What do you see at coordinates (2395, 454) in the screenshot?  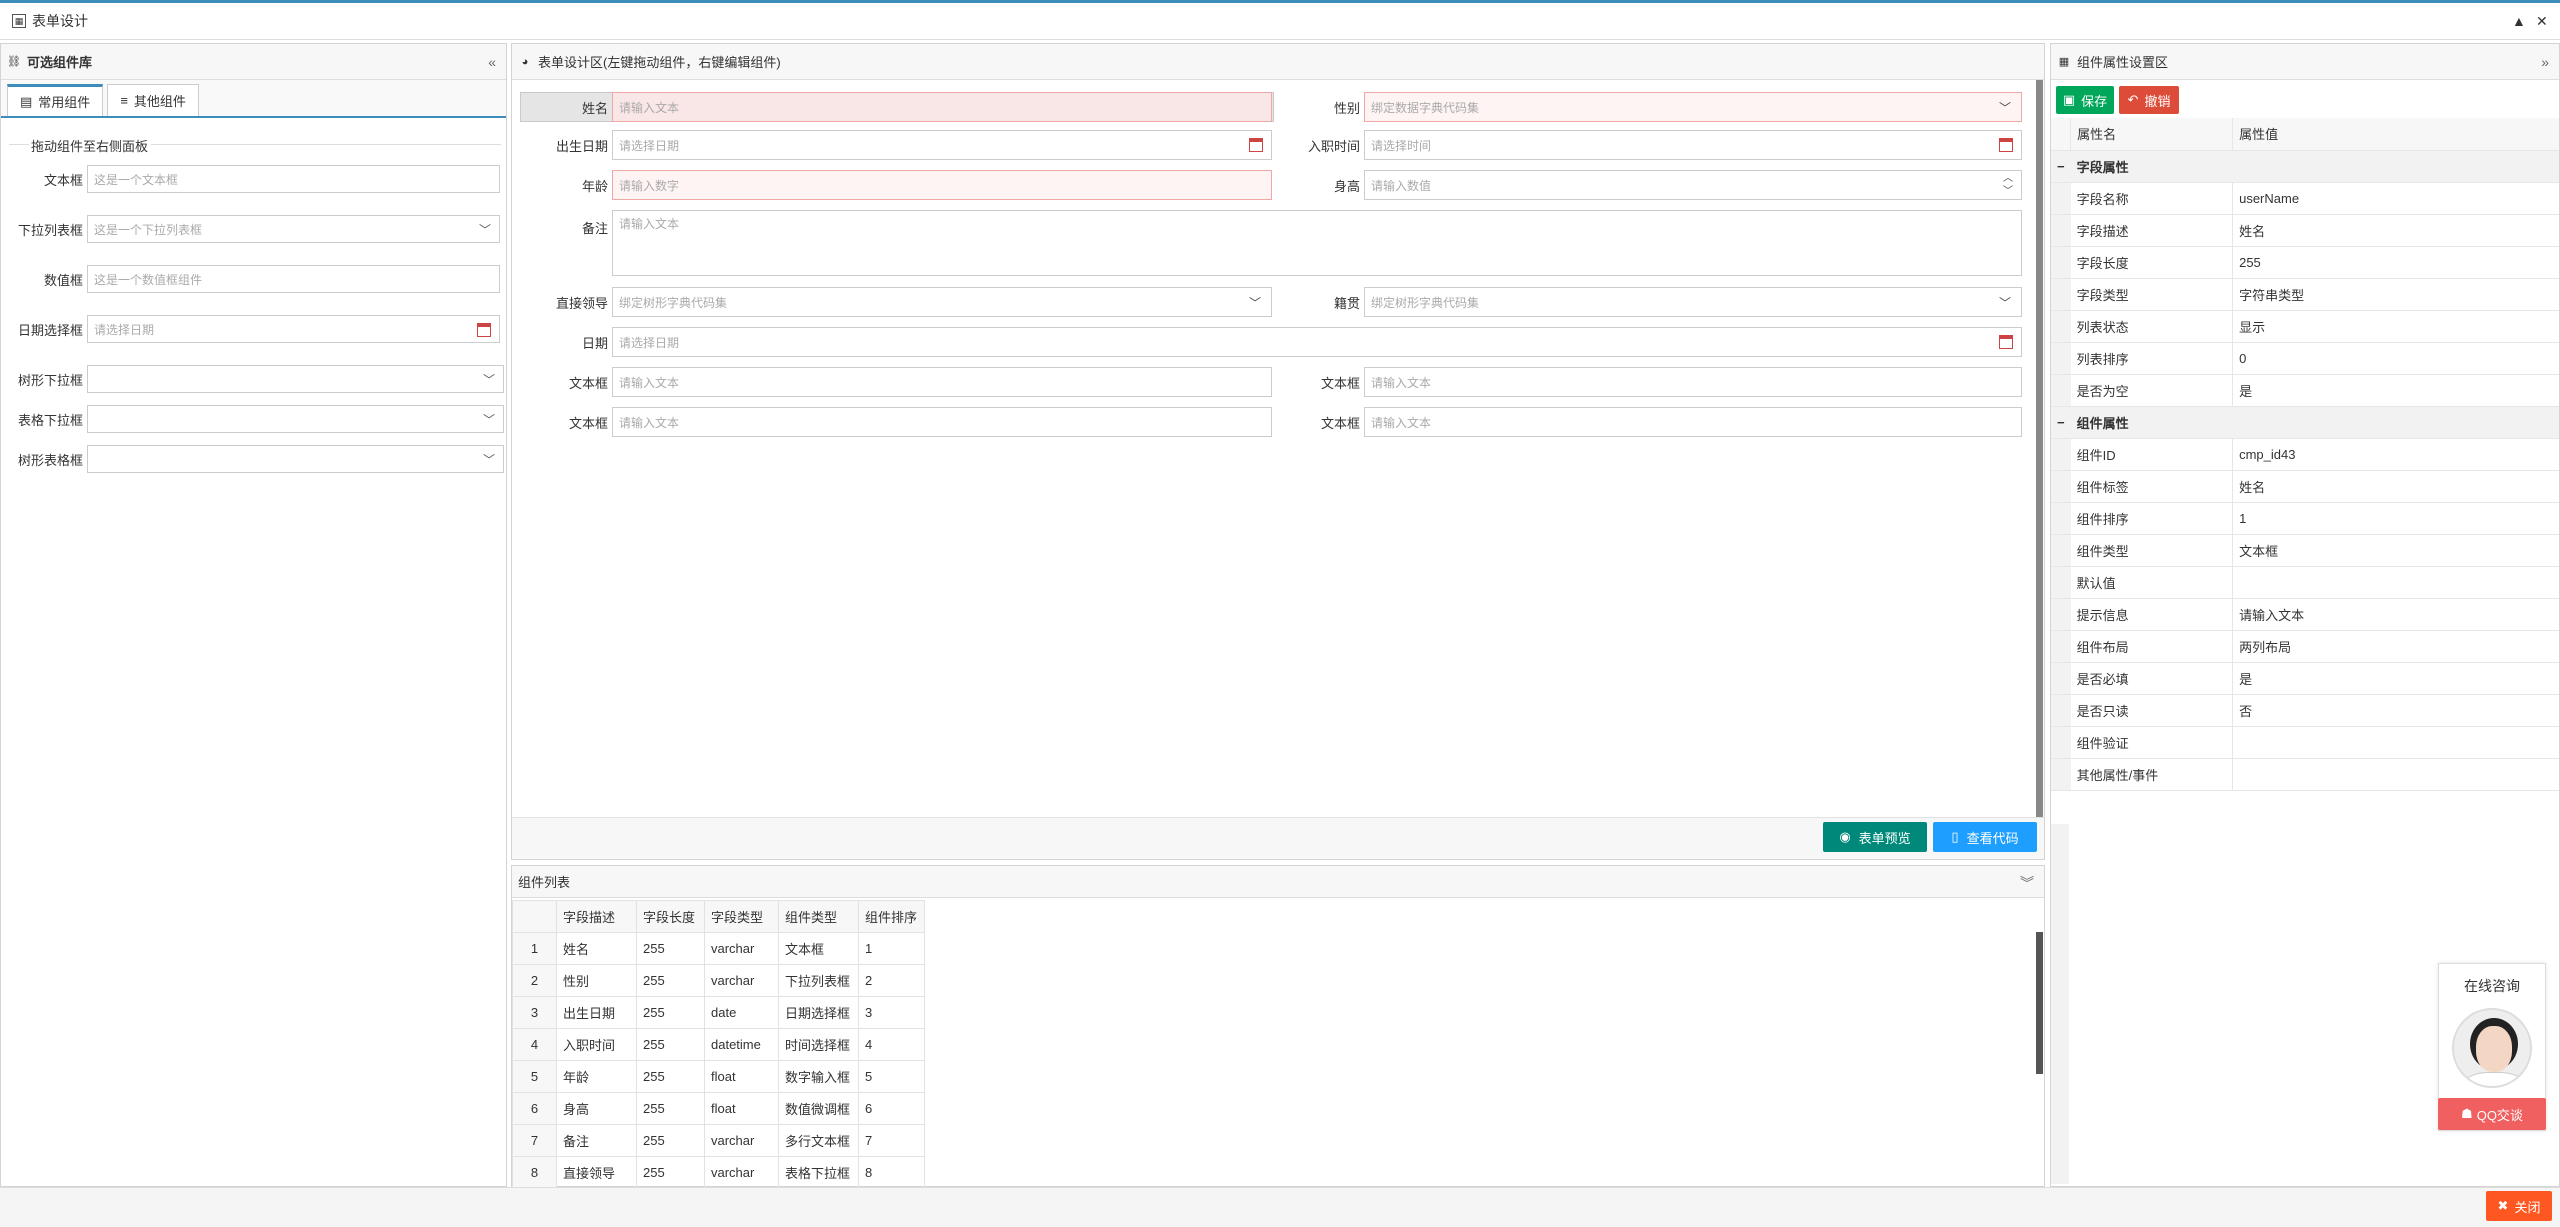 I see `prop-value: cmp_id43` at bounding box center [2395, 454].